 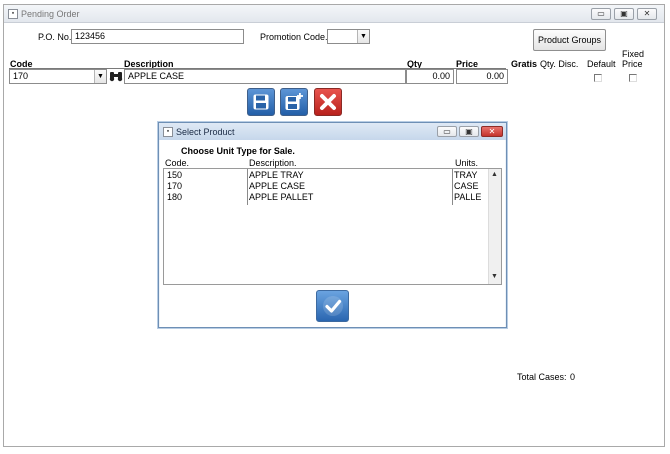 I want to click on total-cases-label: Total Cases:, so click(x=542, y=377).